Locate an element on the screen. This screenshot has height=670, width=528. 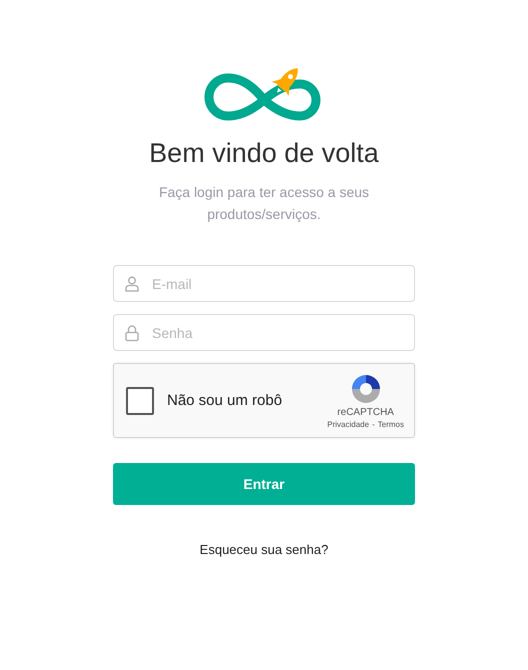
user-icon is located at coordinates (132, 284).